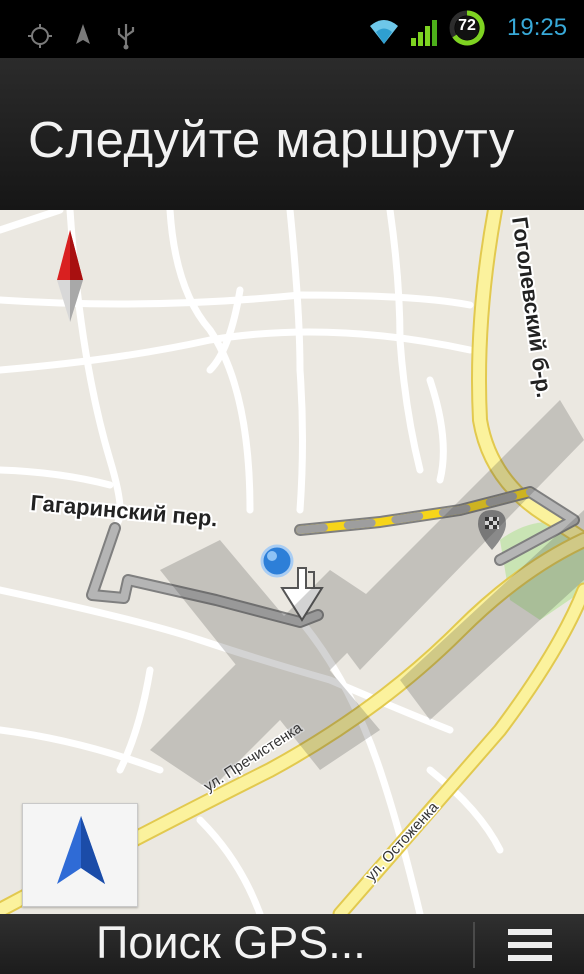  Describe the element at coordinates (402, 841) in the screenshot. I see `street-label-ostozhenka: ул. Остоженка` at that location.